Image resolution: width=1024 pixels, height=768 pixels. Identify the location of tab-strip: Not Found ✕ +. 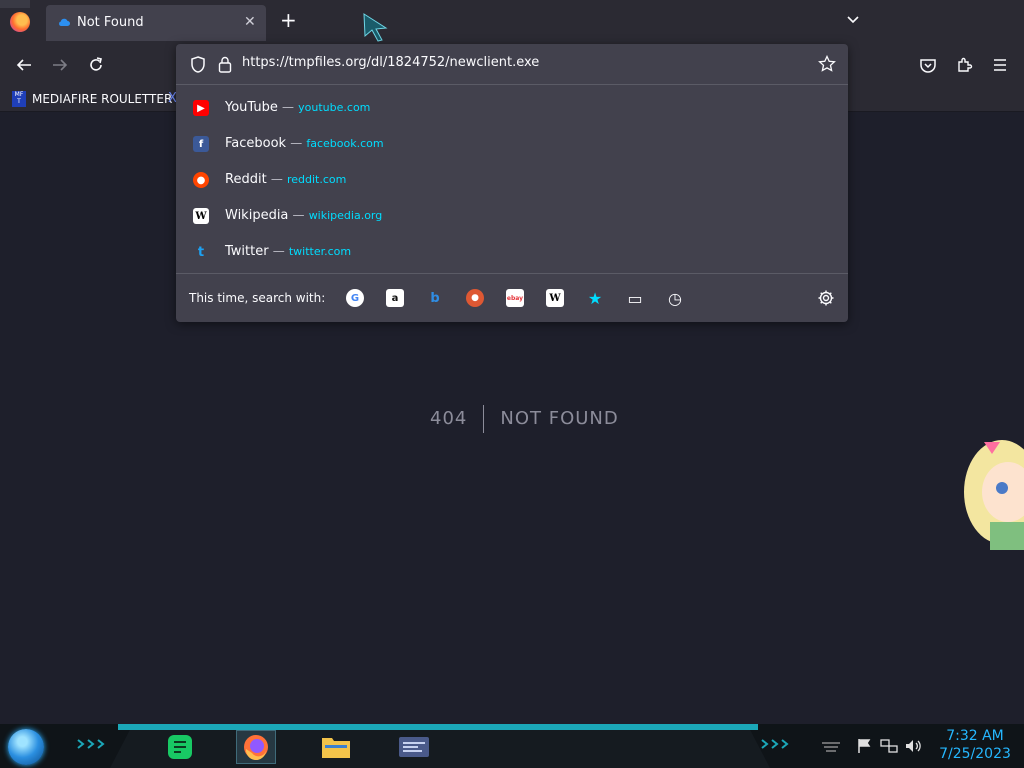
(512, 22).